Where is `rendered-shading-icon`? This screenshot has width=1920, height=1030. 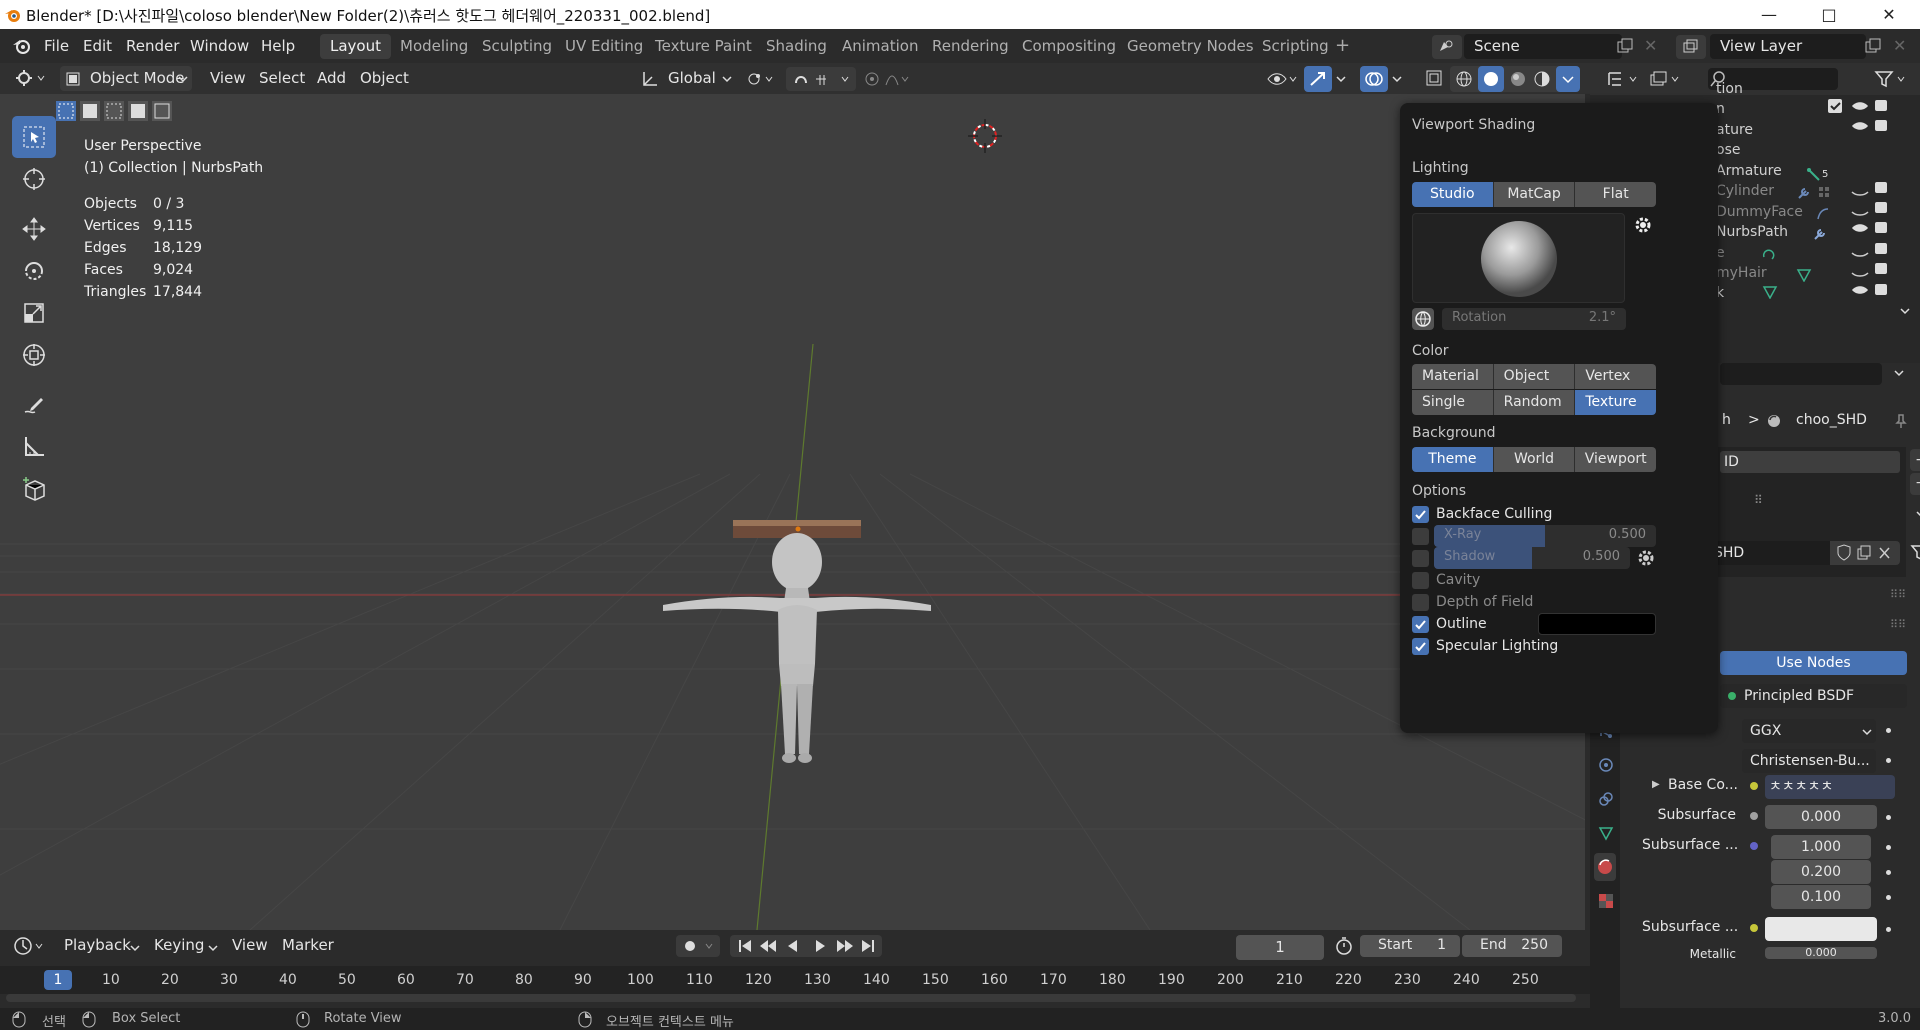
rendered-shading-icon is located at coordinates (1542, 79).